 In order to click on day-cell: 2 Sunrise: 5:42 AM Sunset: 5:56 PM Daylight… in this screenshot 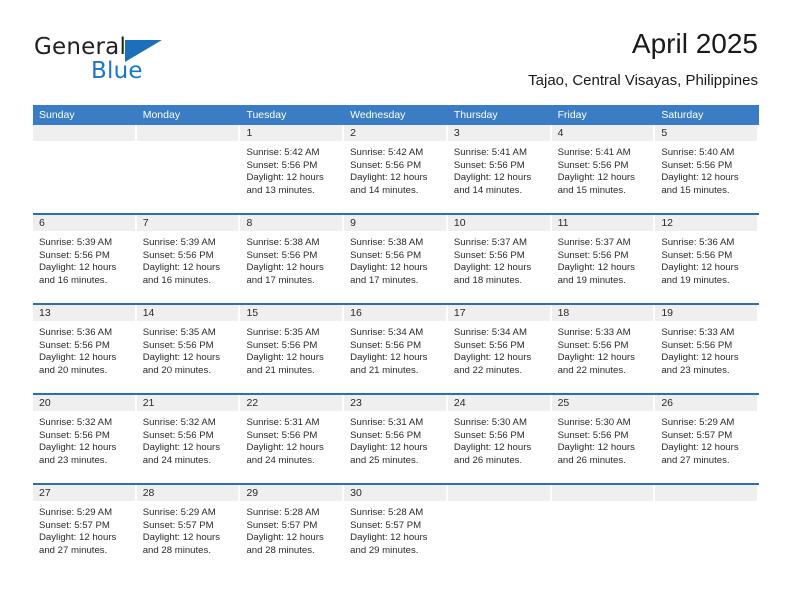, I will do `click(396, 169)`.